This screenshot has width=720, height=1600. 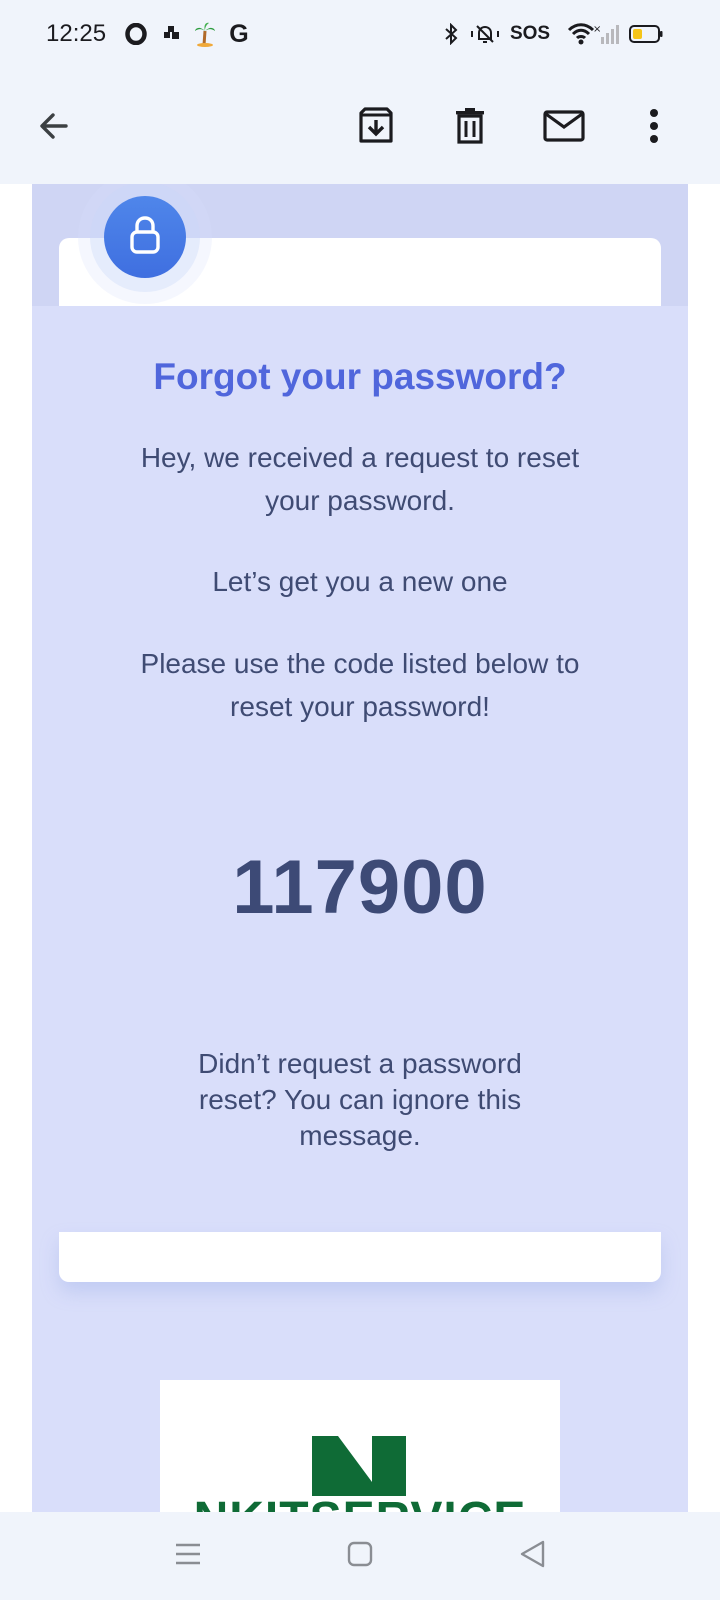 What do you see at coordinates (360, 1502) in the screenshot?
I see `logo-text: NKITSERVICE` at bounding box center [360, 1502].